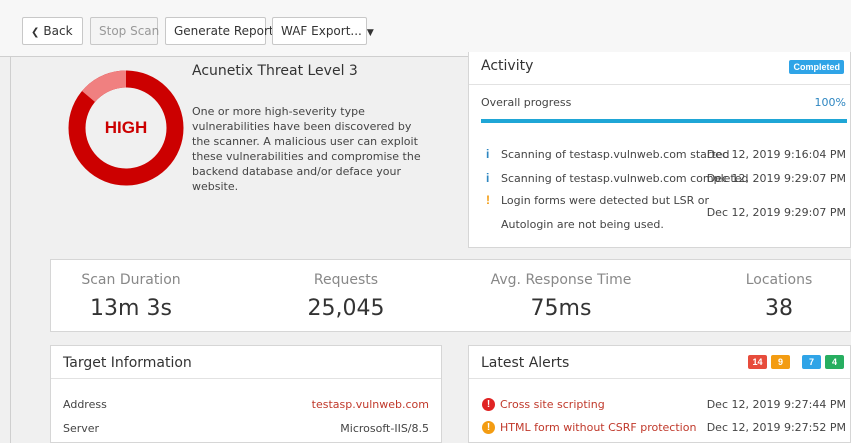 Image resolution: width=851 pixels, height=443 pixels. What do you see at coordinates (776, 427) in the screenshot?
I see `alert-time: Dec 12, 2019 9:27:52 PM` at bounding box center [776, 427].